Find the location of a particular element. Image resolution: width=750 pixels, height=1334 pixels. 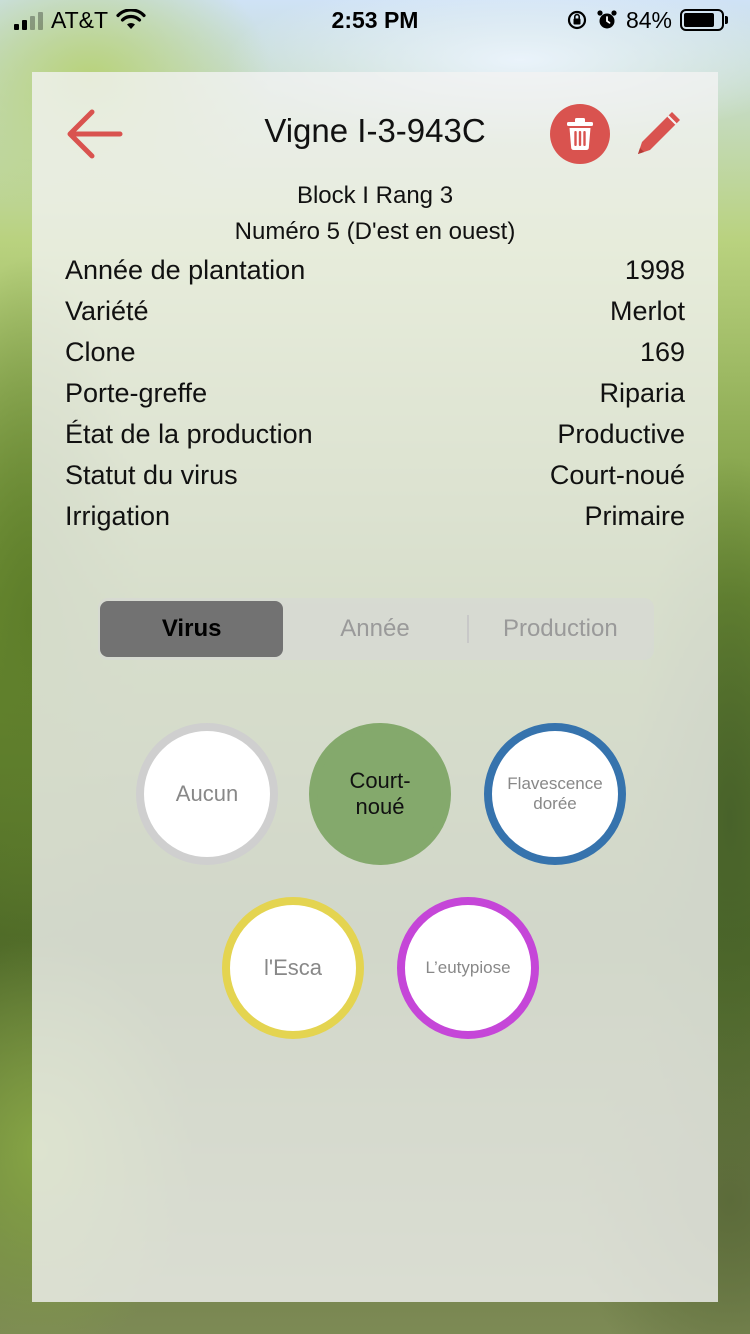

virus-option-label: l'Esca is located at coordinates (293, 967).